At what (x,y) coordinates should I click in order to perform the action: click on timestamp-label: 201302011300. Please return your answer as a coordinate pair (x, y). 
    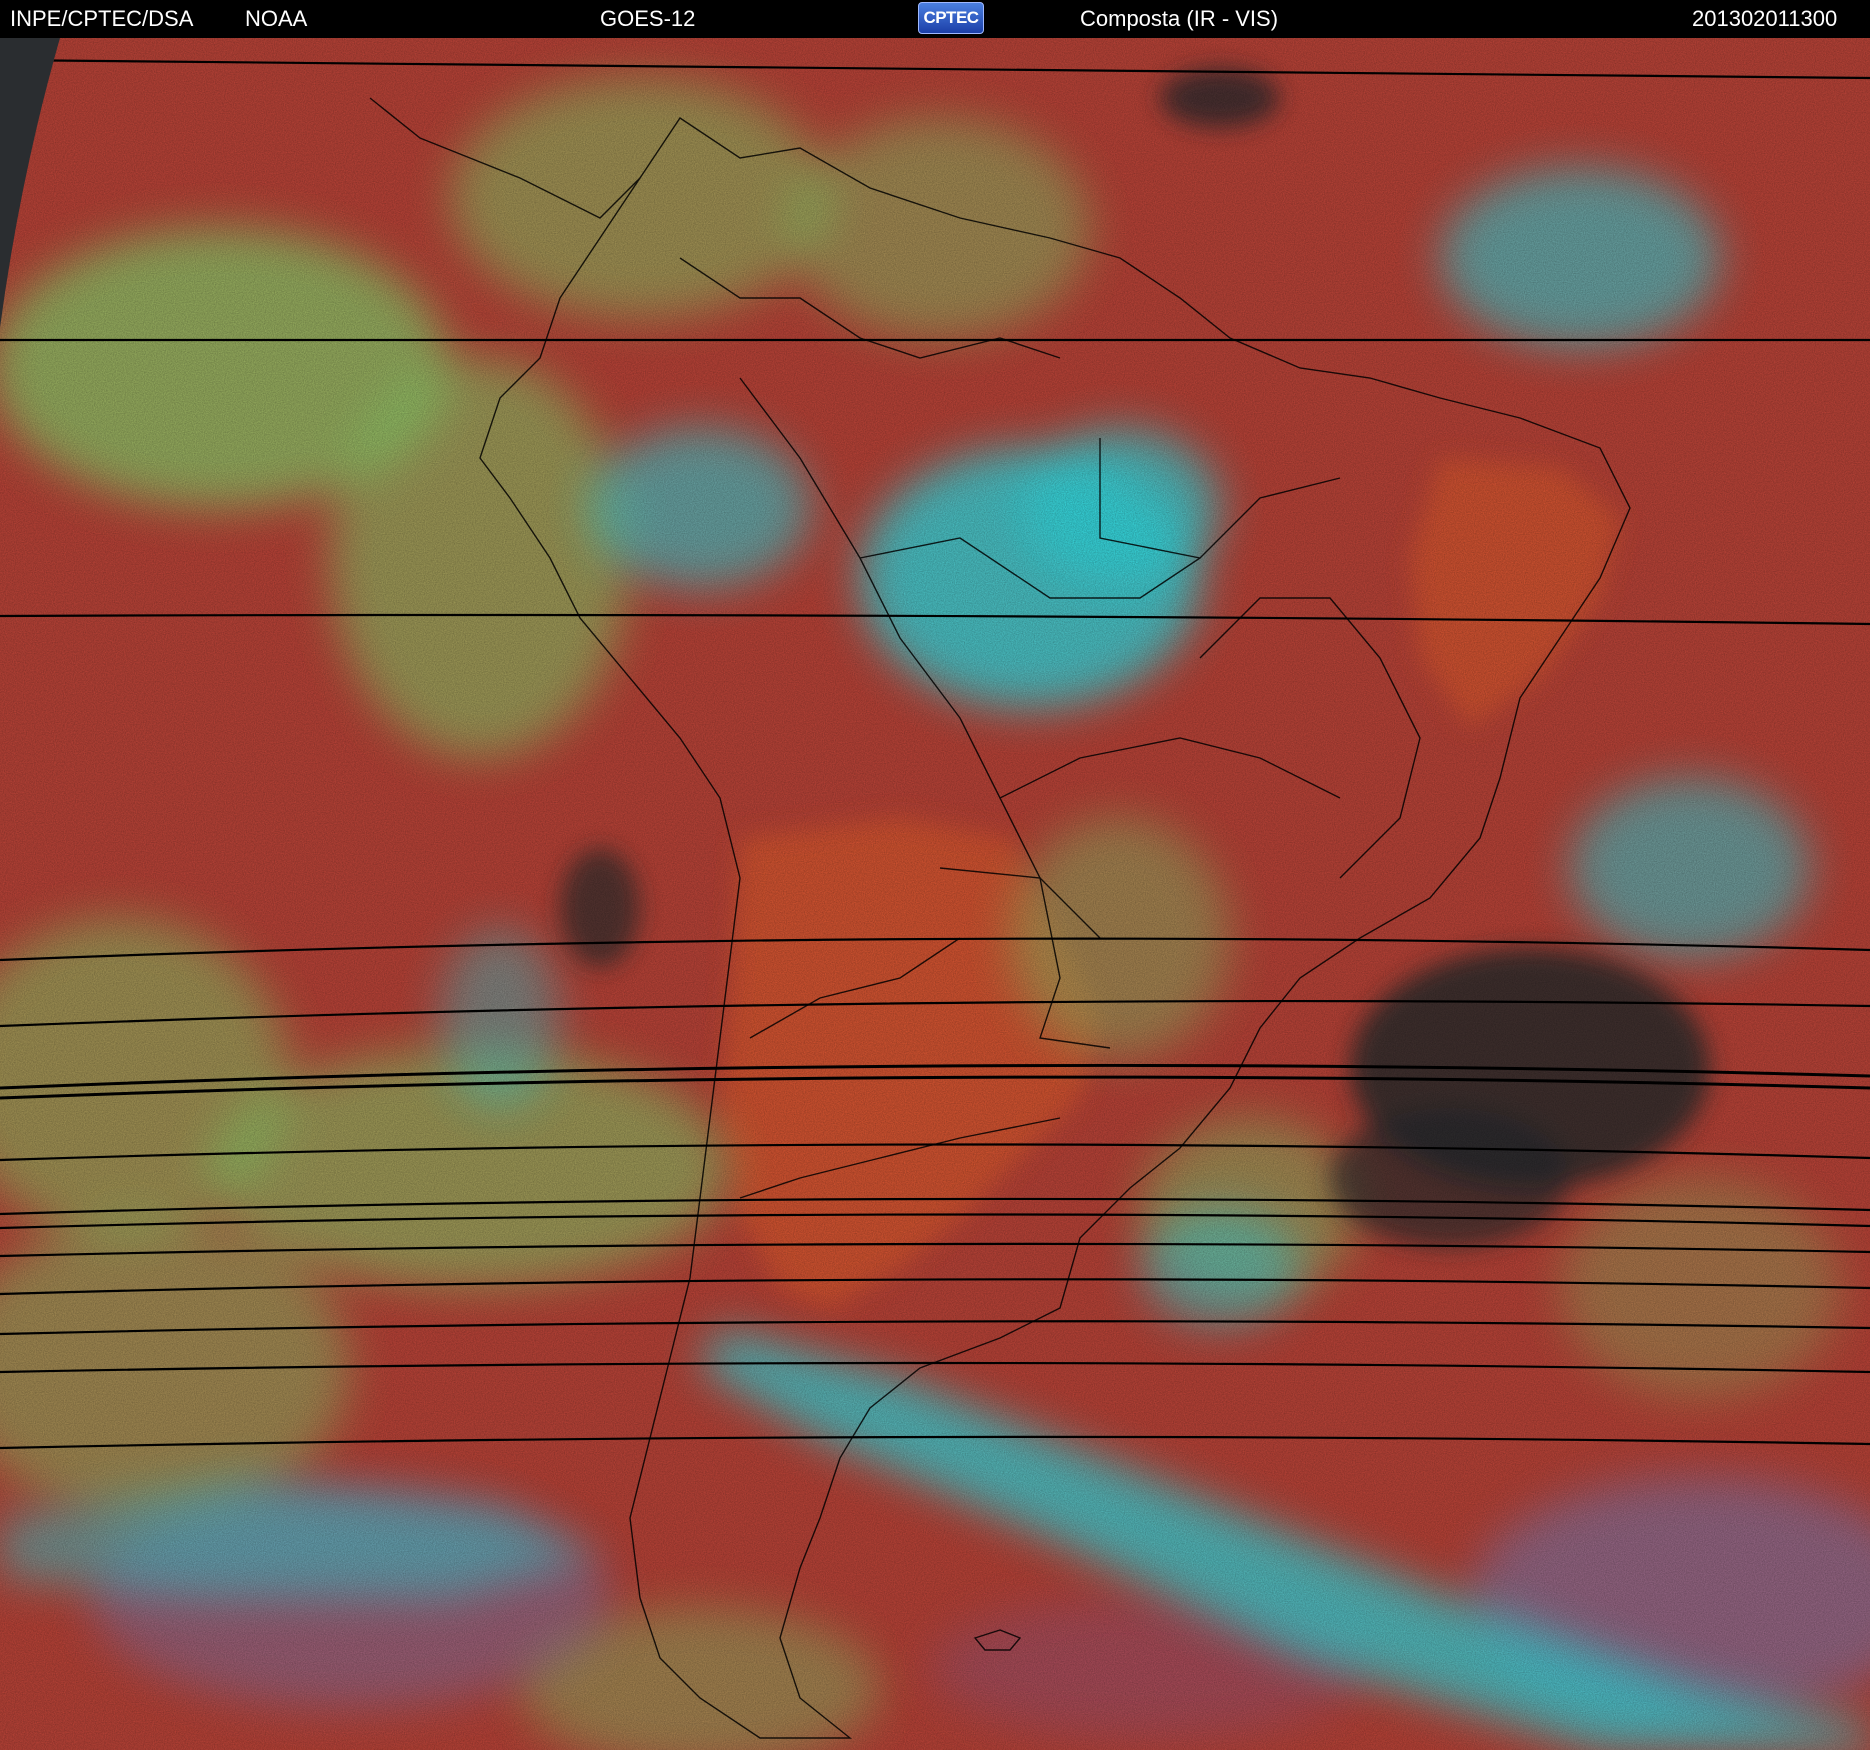
    Looking at the image, I should click on (1765, 18).